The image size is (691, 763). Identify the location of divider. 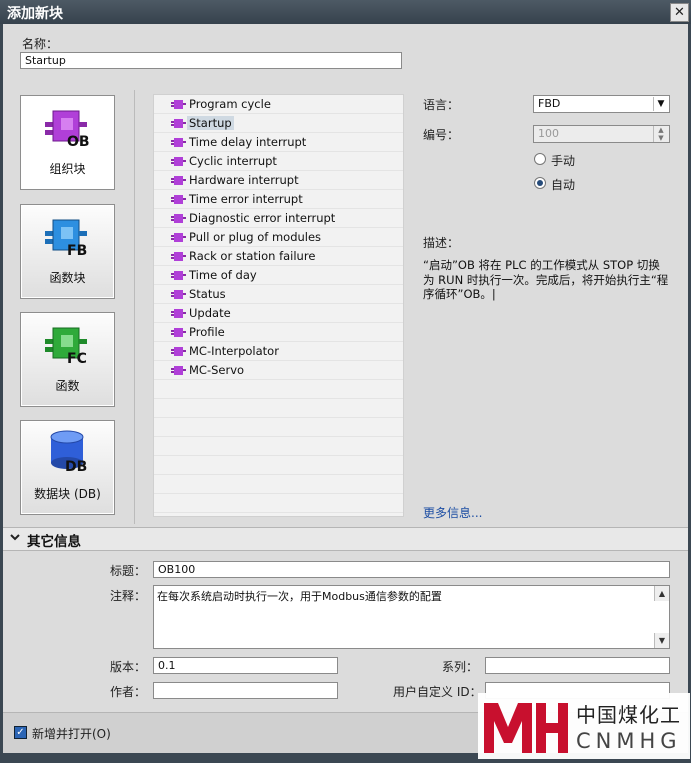
(134, 307).